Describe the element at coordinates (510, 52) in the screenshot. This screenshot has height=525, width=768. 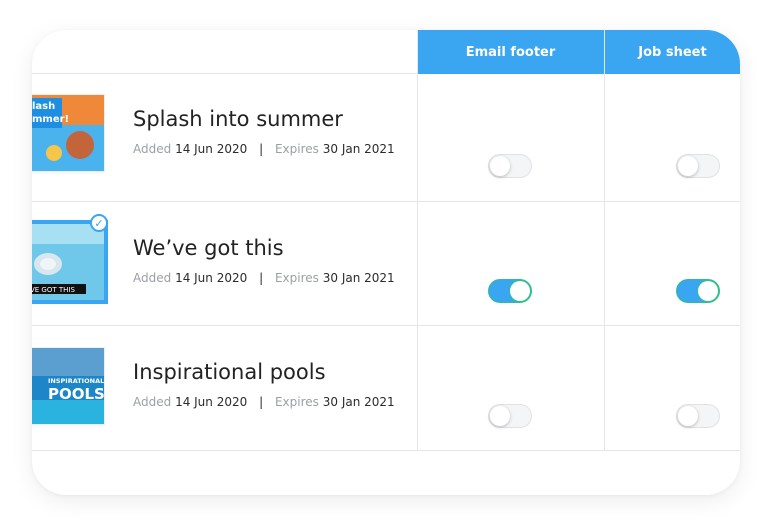
I see `column-header-email-footer: Email footer` at that location.